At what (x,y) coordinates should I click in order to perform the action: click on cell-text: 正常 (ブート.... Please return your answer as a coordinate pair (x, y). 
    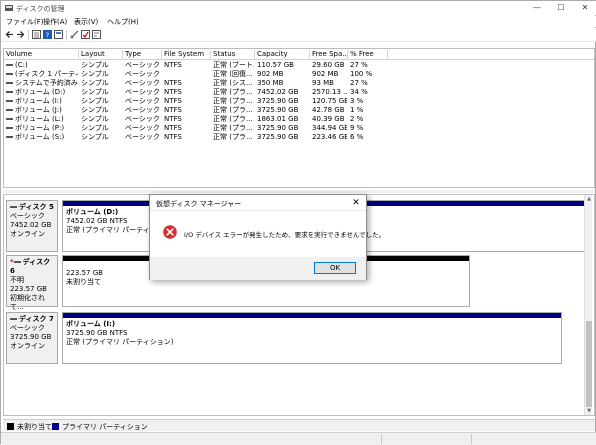
    Looking at the image, I should click on (233, 65).